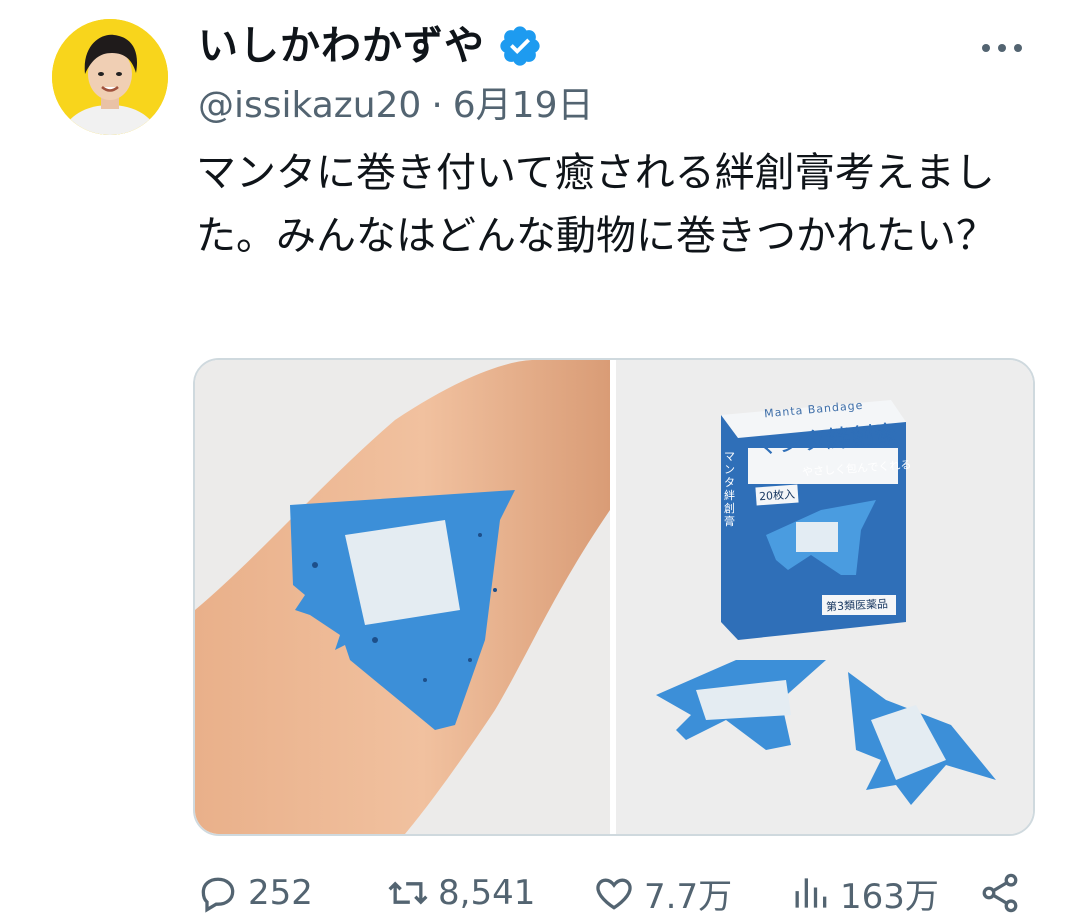  Describe the element at coordinates (309, 105) in the screenshot. I see `handle: @issikazu20` at that location.